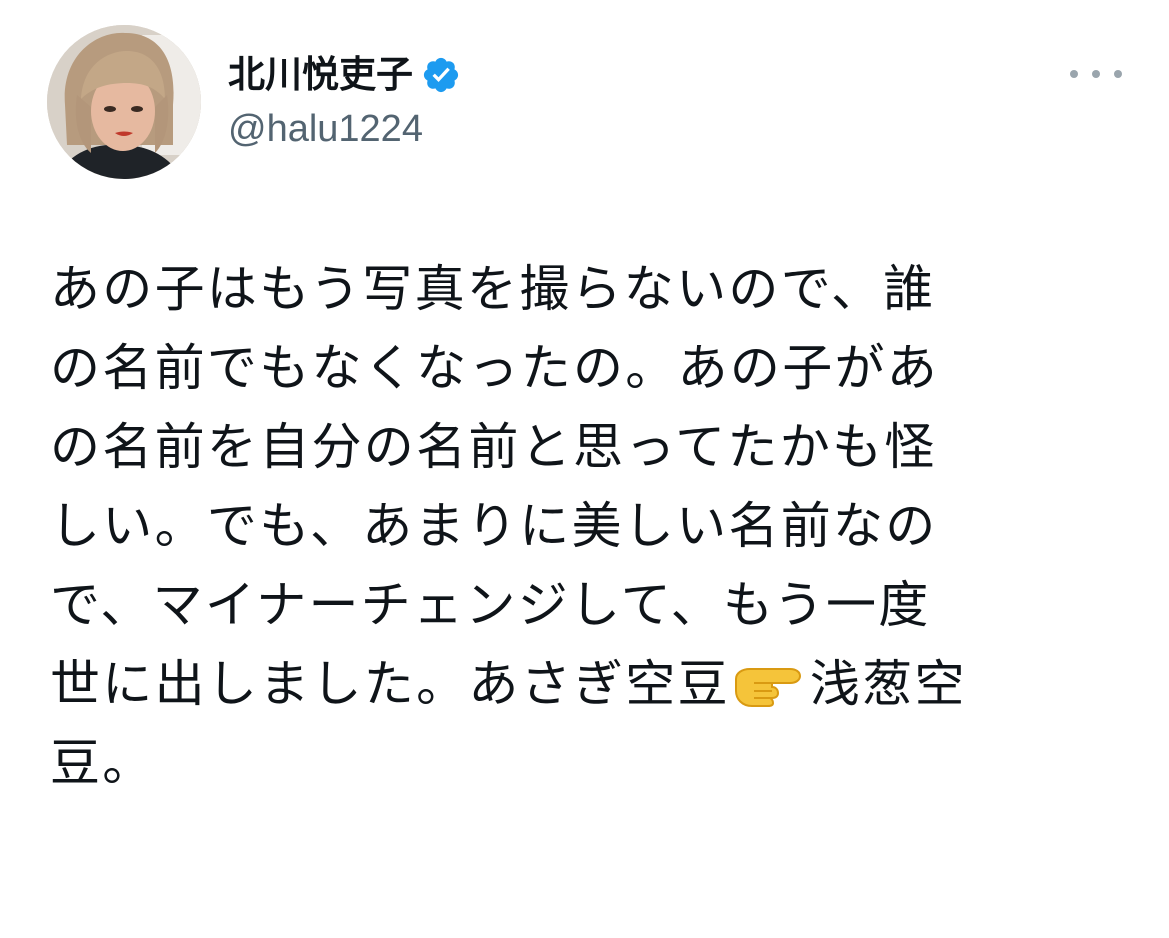  Describe the element at coordinates (344, 101) in the screenshot. I see `author-info: 北川悦吏子 @halu1224` at that location.